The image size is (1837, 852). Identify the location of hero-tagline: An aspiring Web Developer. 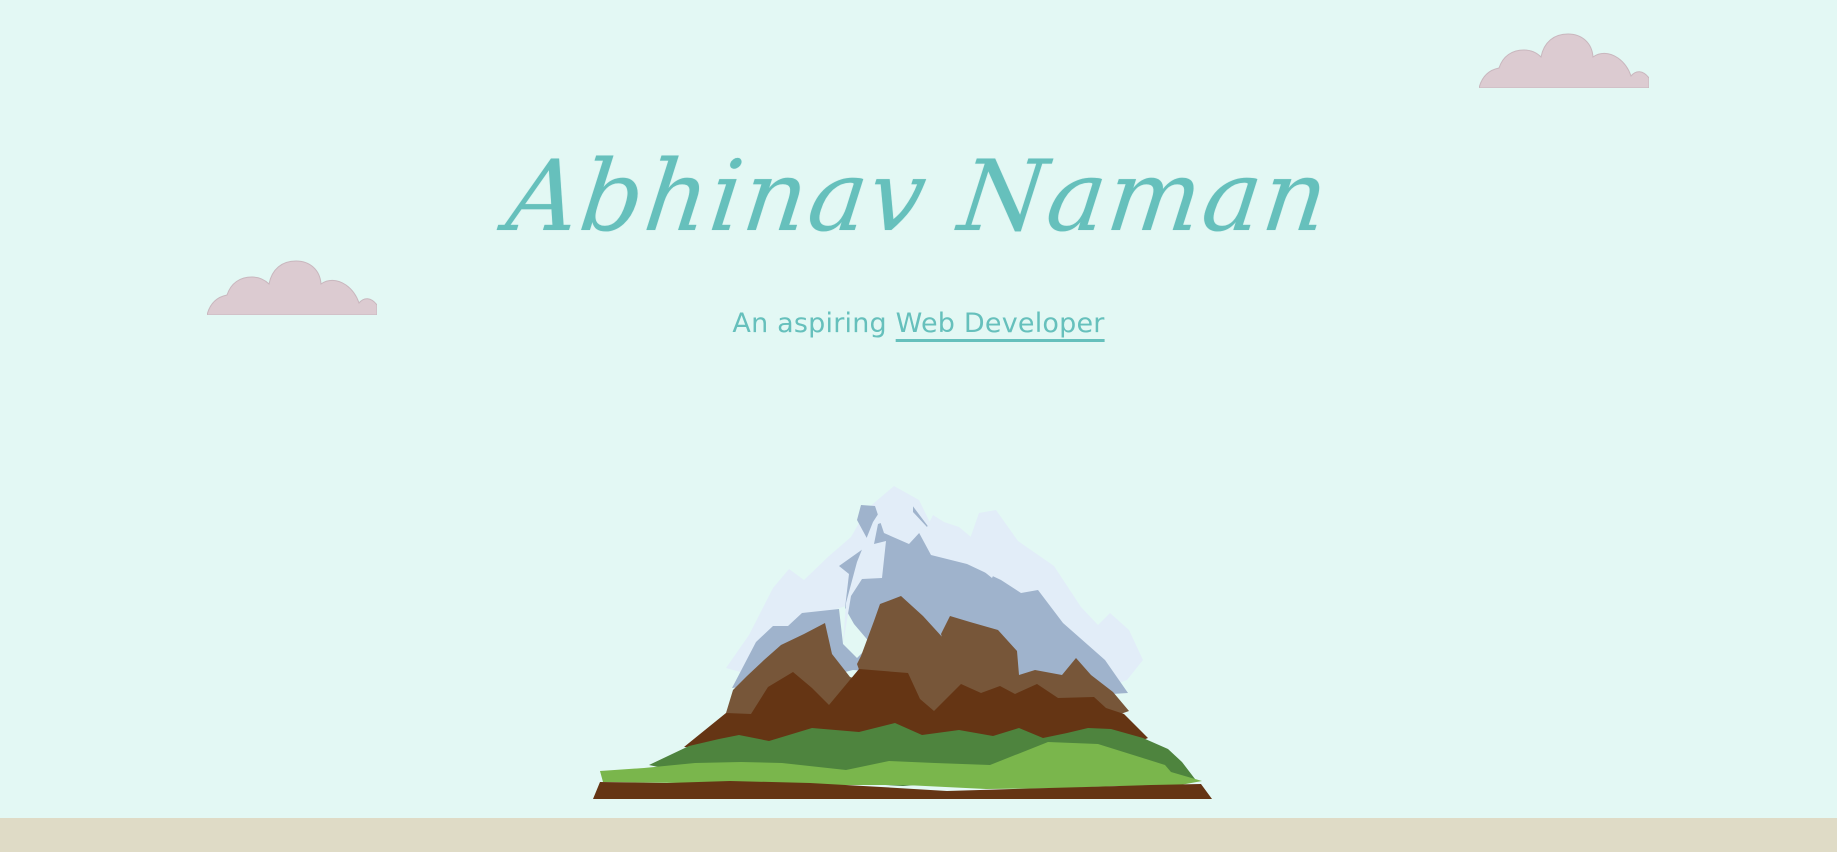
(918, 324).